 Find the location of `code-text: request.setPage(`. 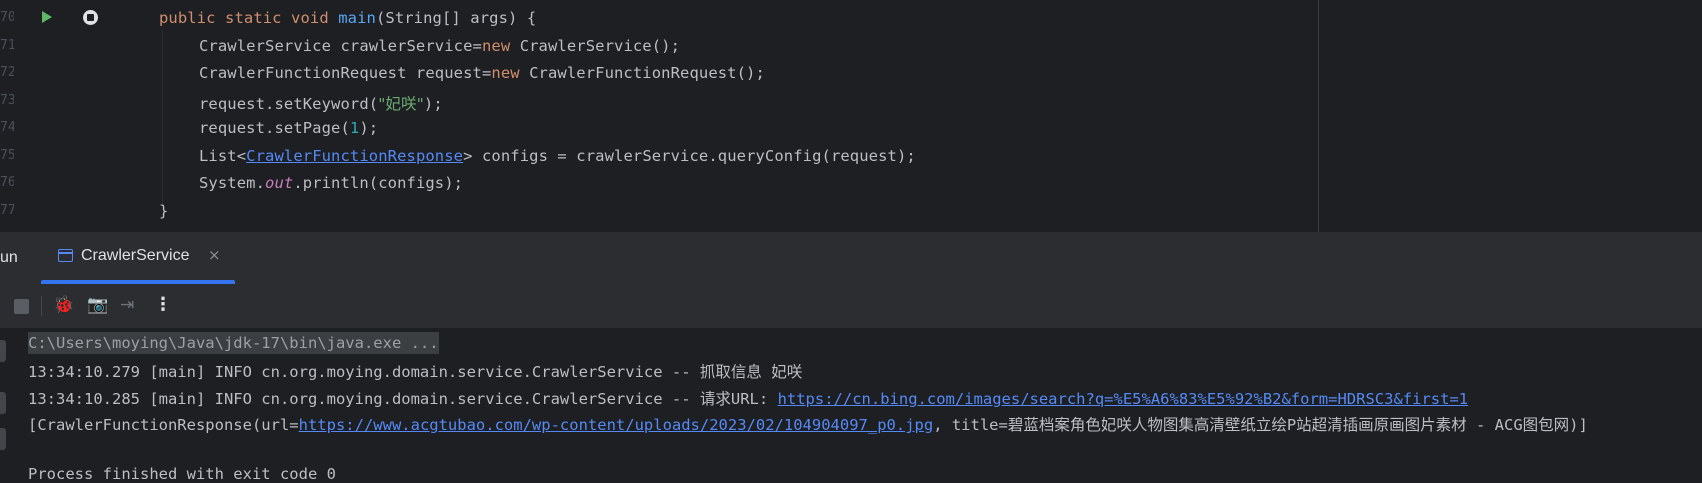

code-text: request.setPage( is located at coordinates (274, 128).